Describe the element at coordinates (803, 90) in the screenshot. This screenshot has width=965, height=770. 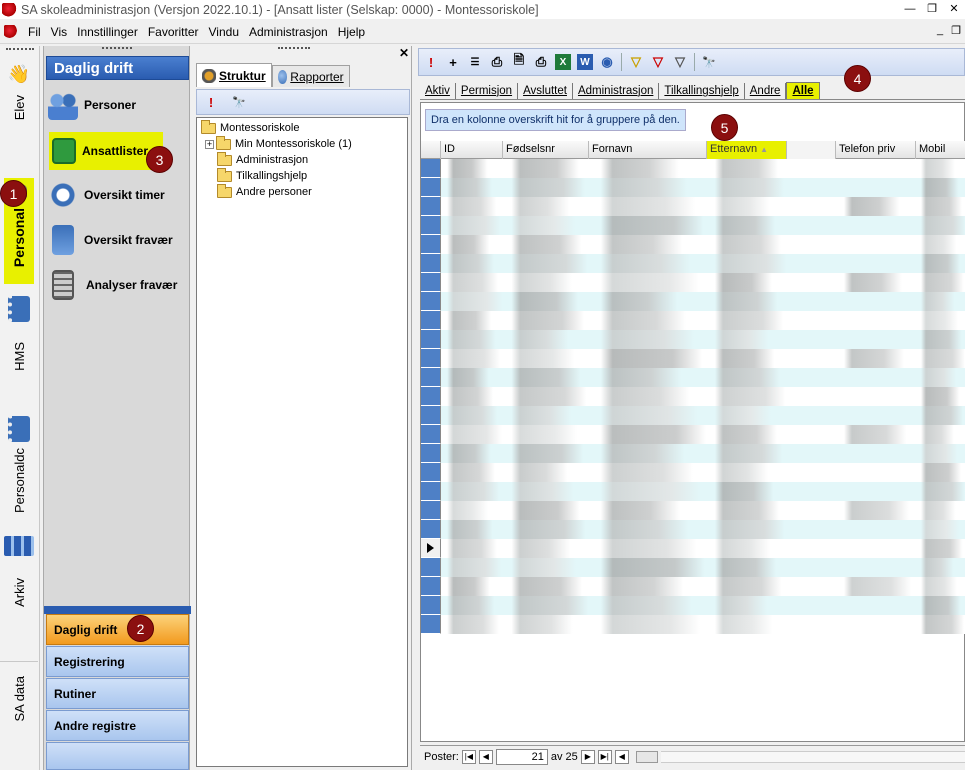
I see `tab-alle: Alle` at that location.